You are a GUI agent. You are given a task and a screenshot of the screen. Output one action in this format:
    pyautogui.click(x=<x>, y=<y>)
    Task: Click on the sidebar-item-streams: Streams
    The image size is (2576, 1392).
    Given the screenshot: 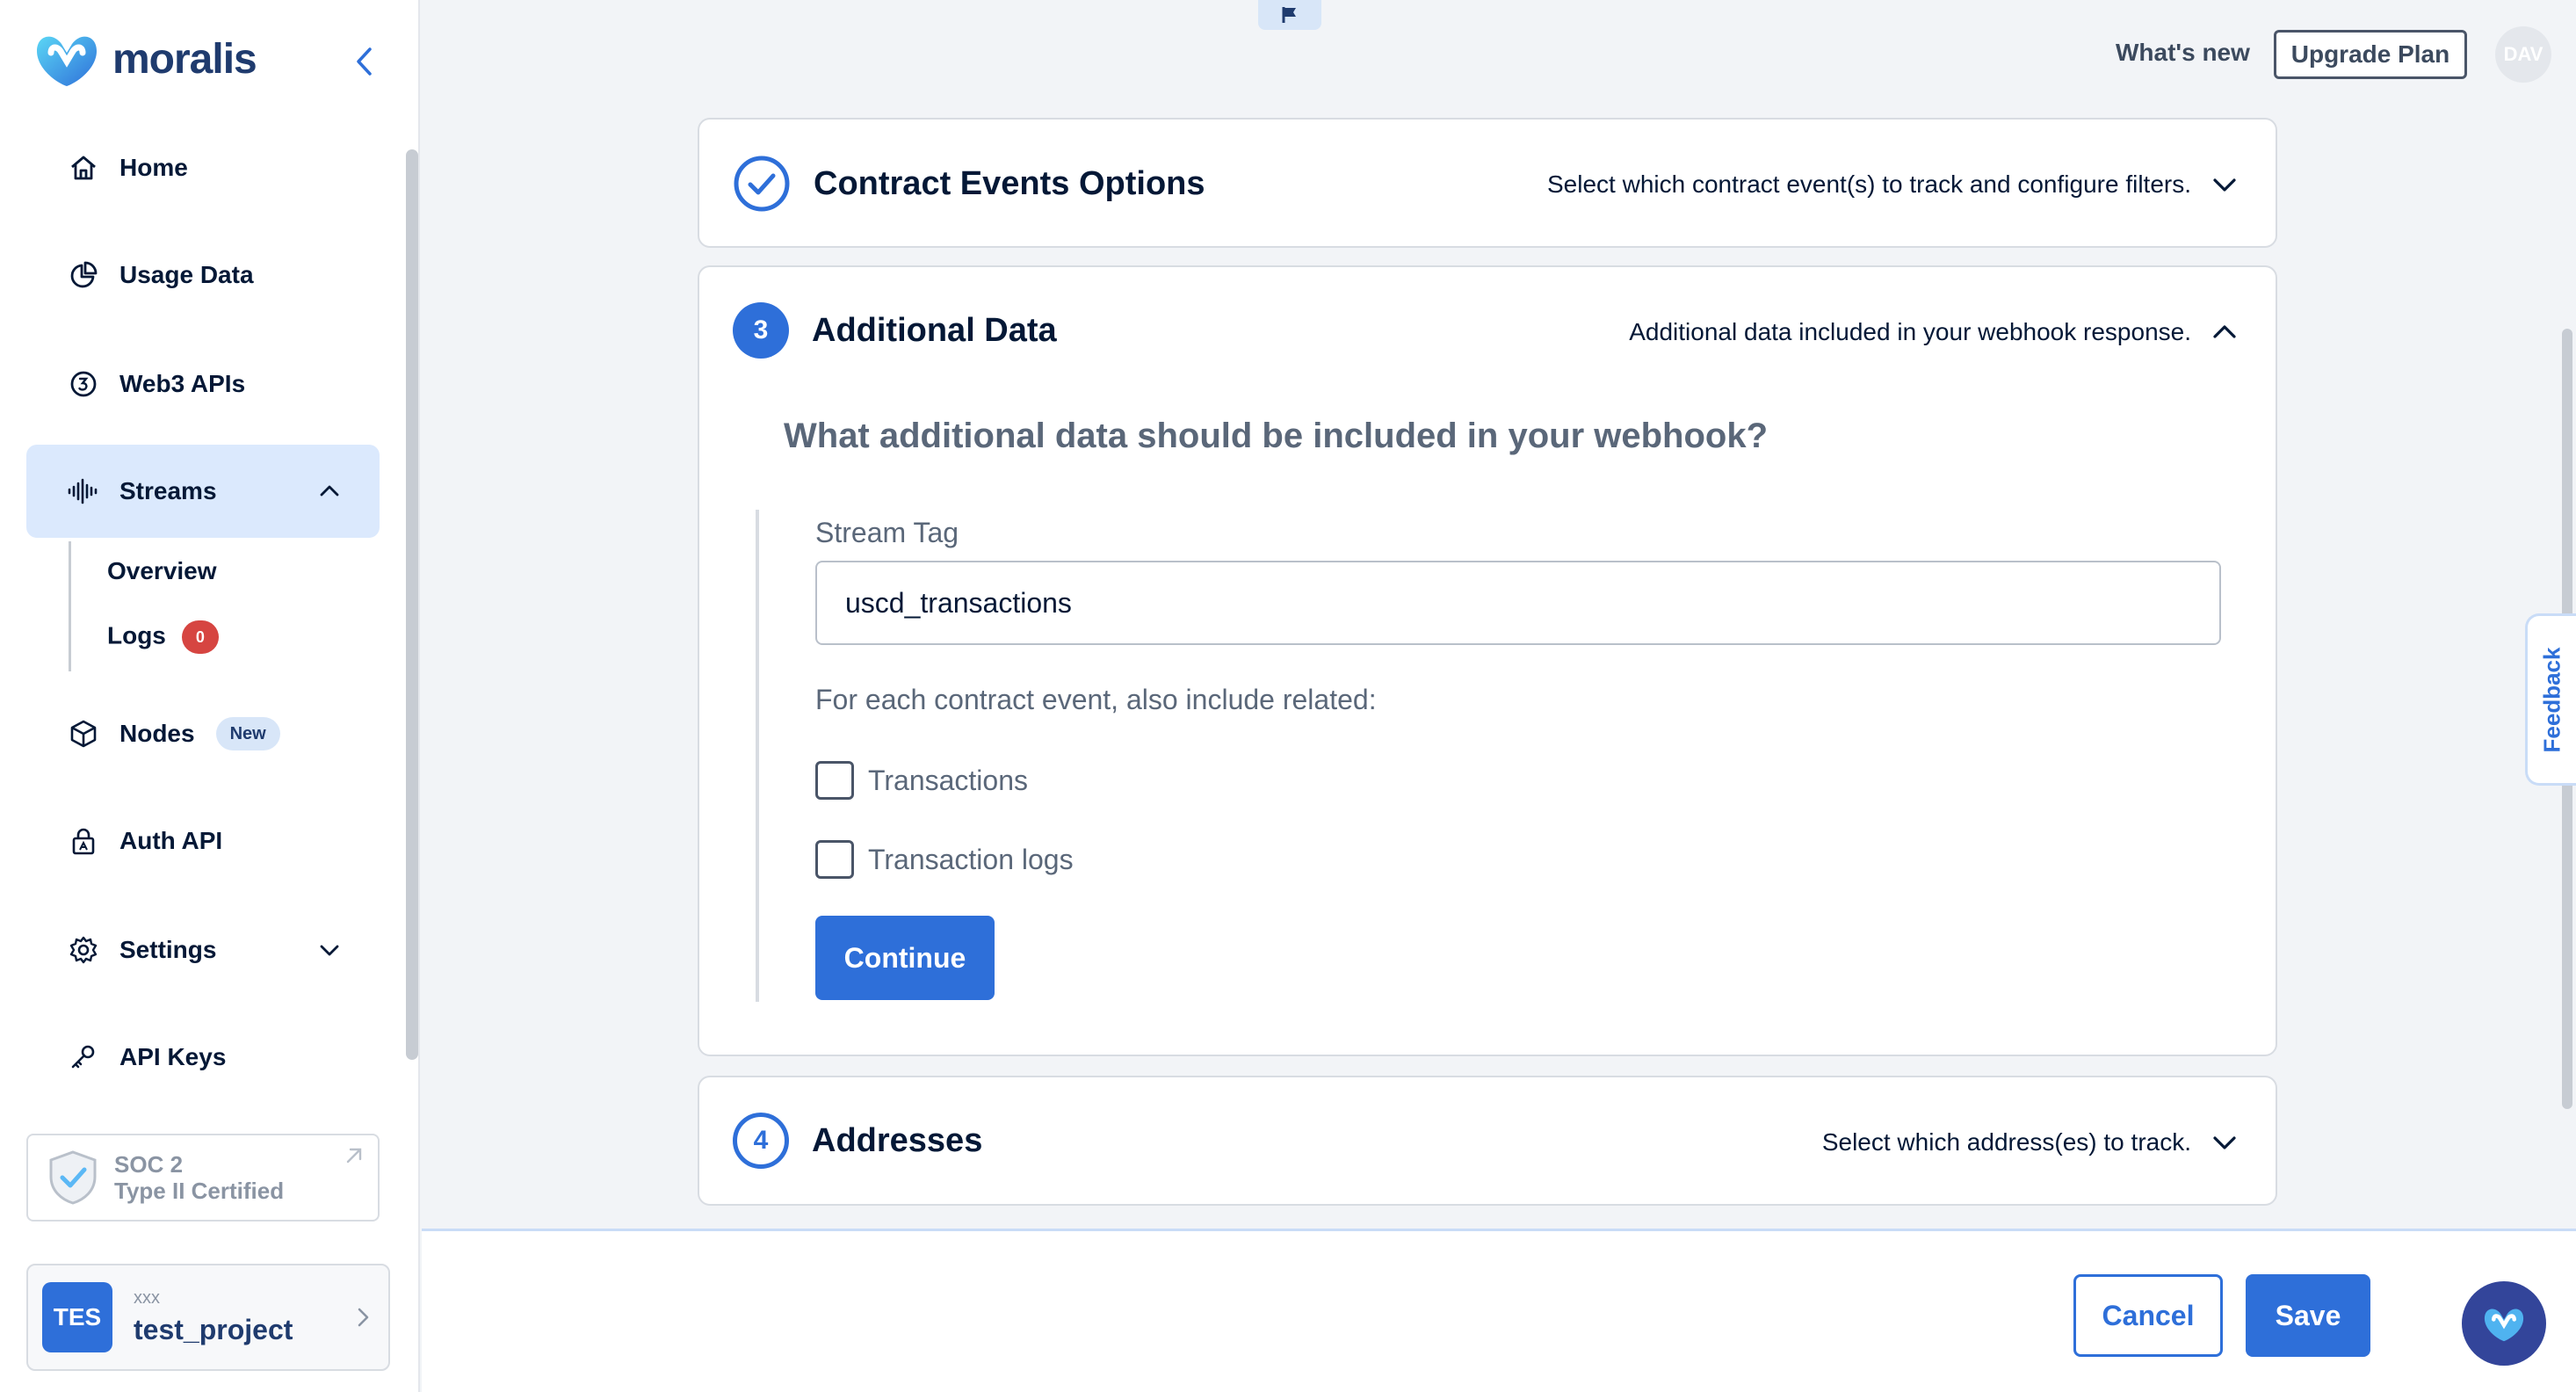 What is the action you would take?
    pyautogui.click(x=203, y=492)
    